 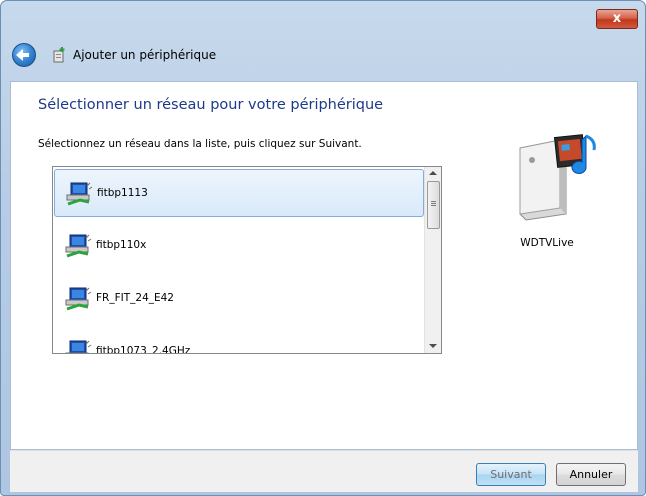 What do you see at coordinates (511, 474) in the screenshot?
I see `next-button: Suivant` at bounding box center [511, 474].